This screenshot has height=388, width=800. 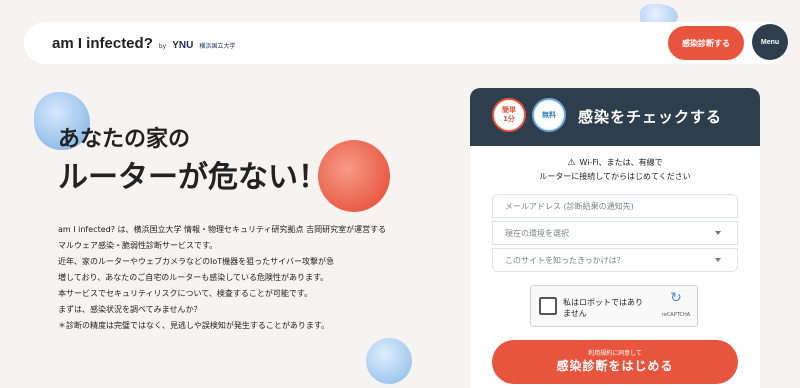 I want to click on recaptcha-icon: ↻, so click(x=676, y=298).